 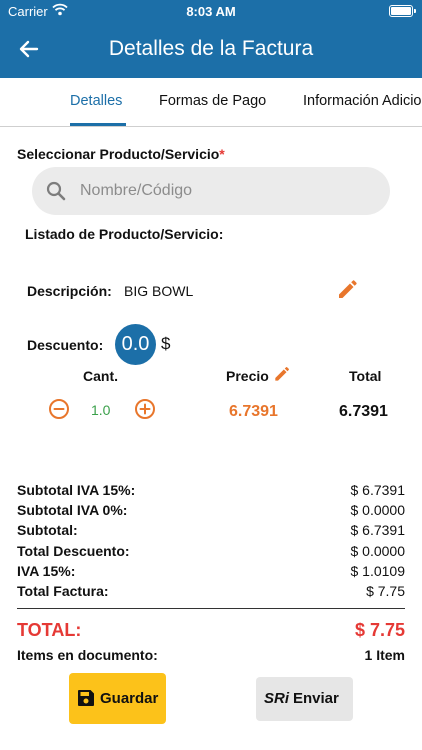 I want to click on column-price: Precio, so click(x=247, y=376).